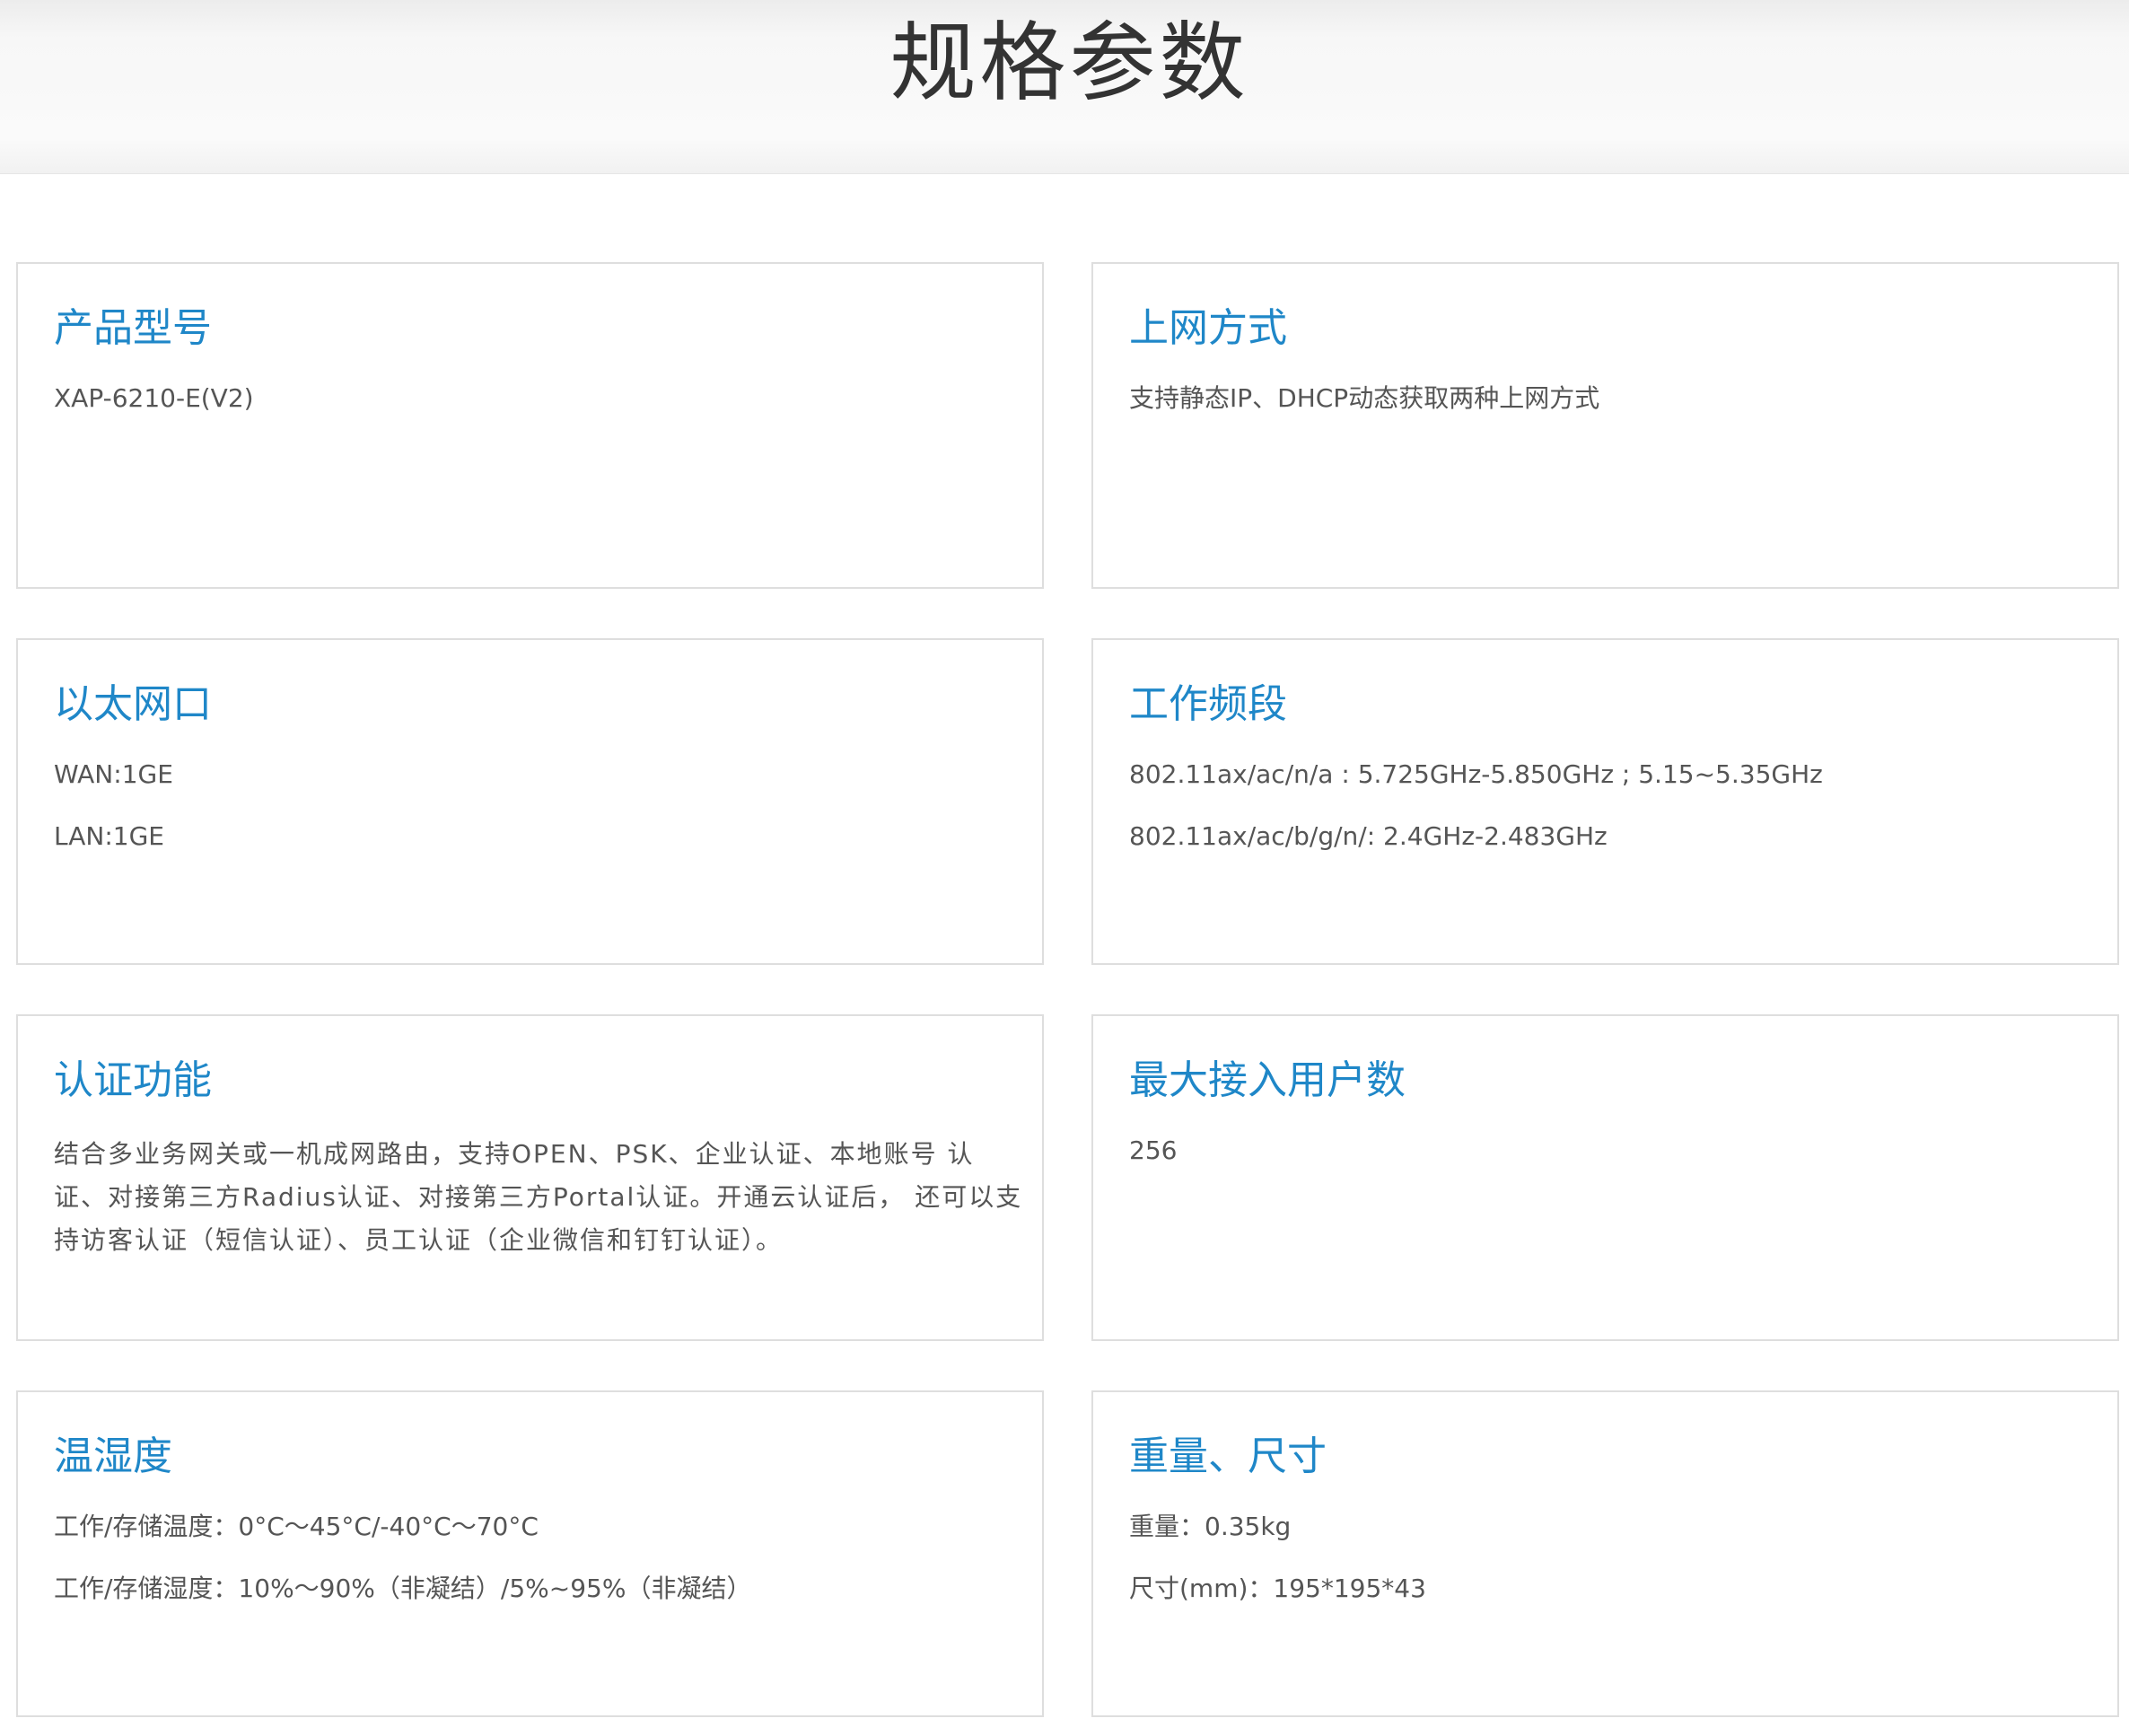  What do you see at coordinates (1277, 1588) in the screenshot?
I see `spec-value: 尺寸(mm)：195*195*43` at bounding box center [1277, 1588].